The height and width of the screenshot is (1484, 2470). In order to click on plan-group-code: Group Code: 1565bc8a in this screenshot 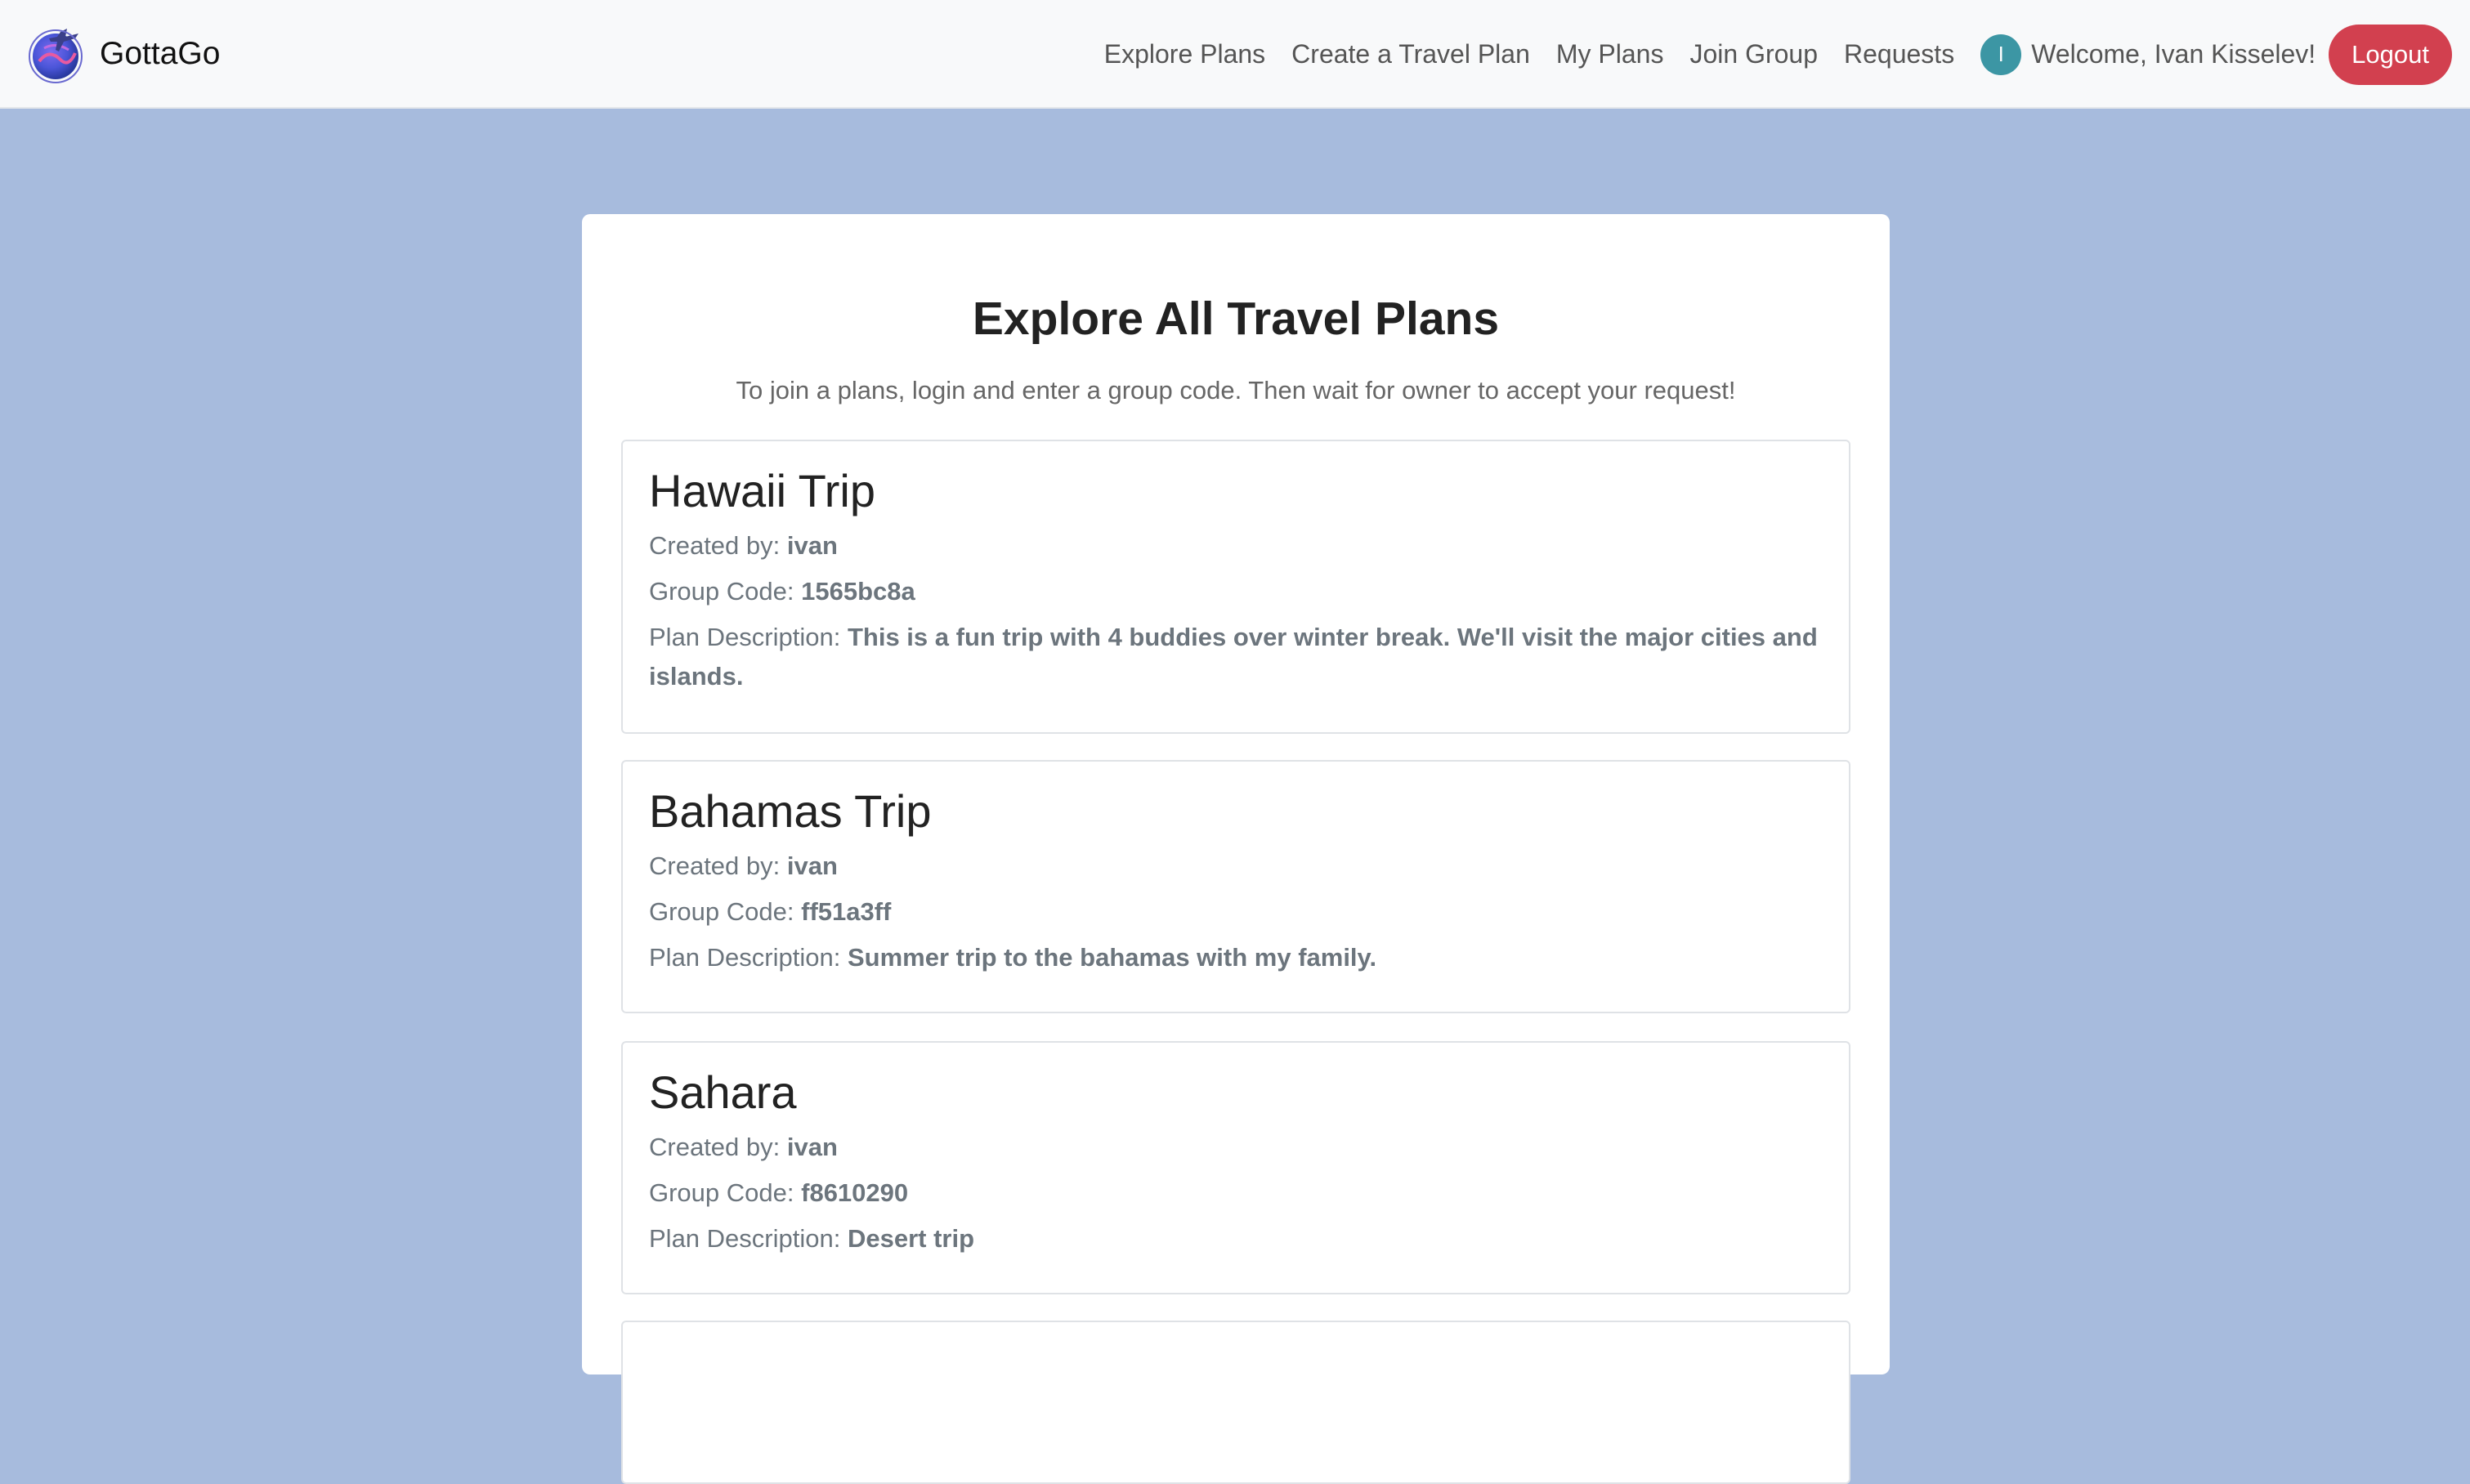, I will do `click(1236, 592)`.